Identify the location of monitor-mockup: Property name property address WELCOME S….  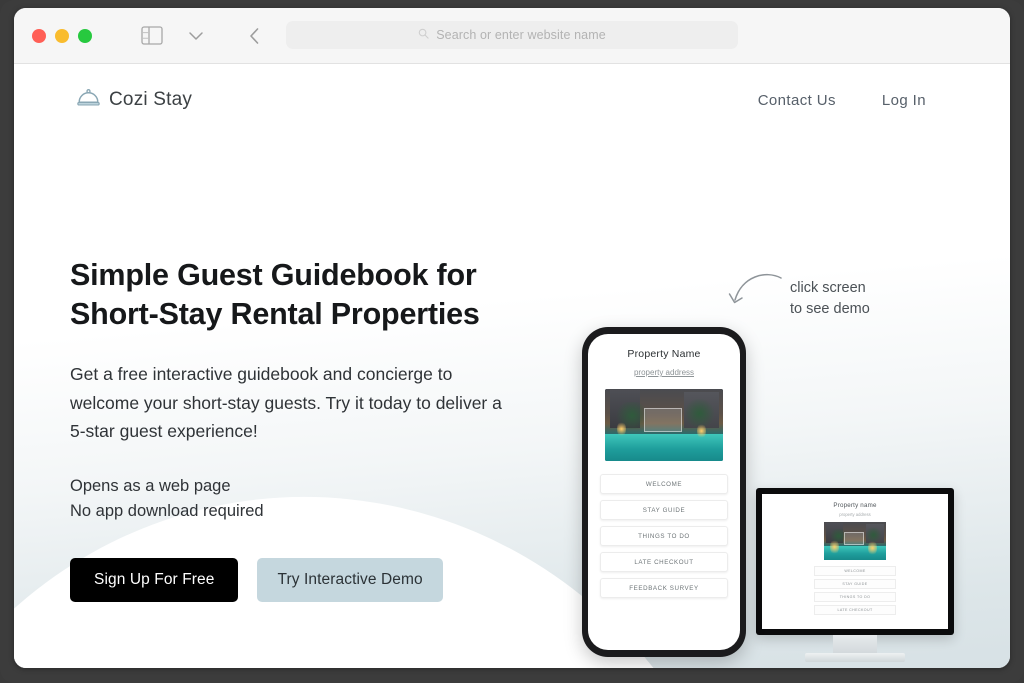
(855, 575).